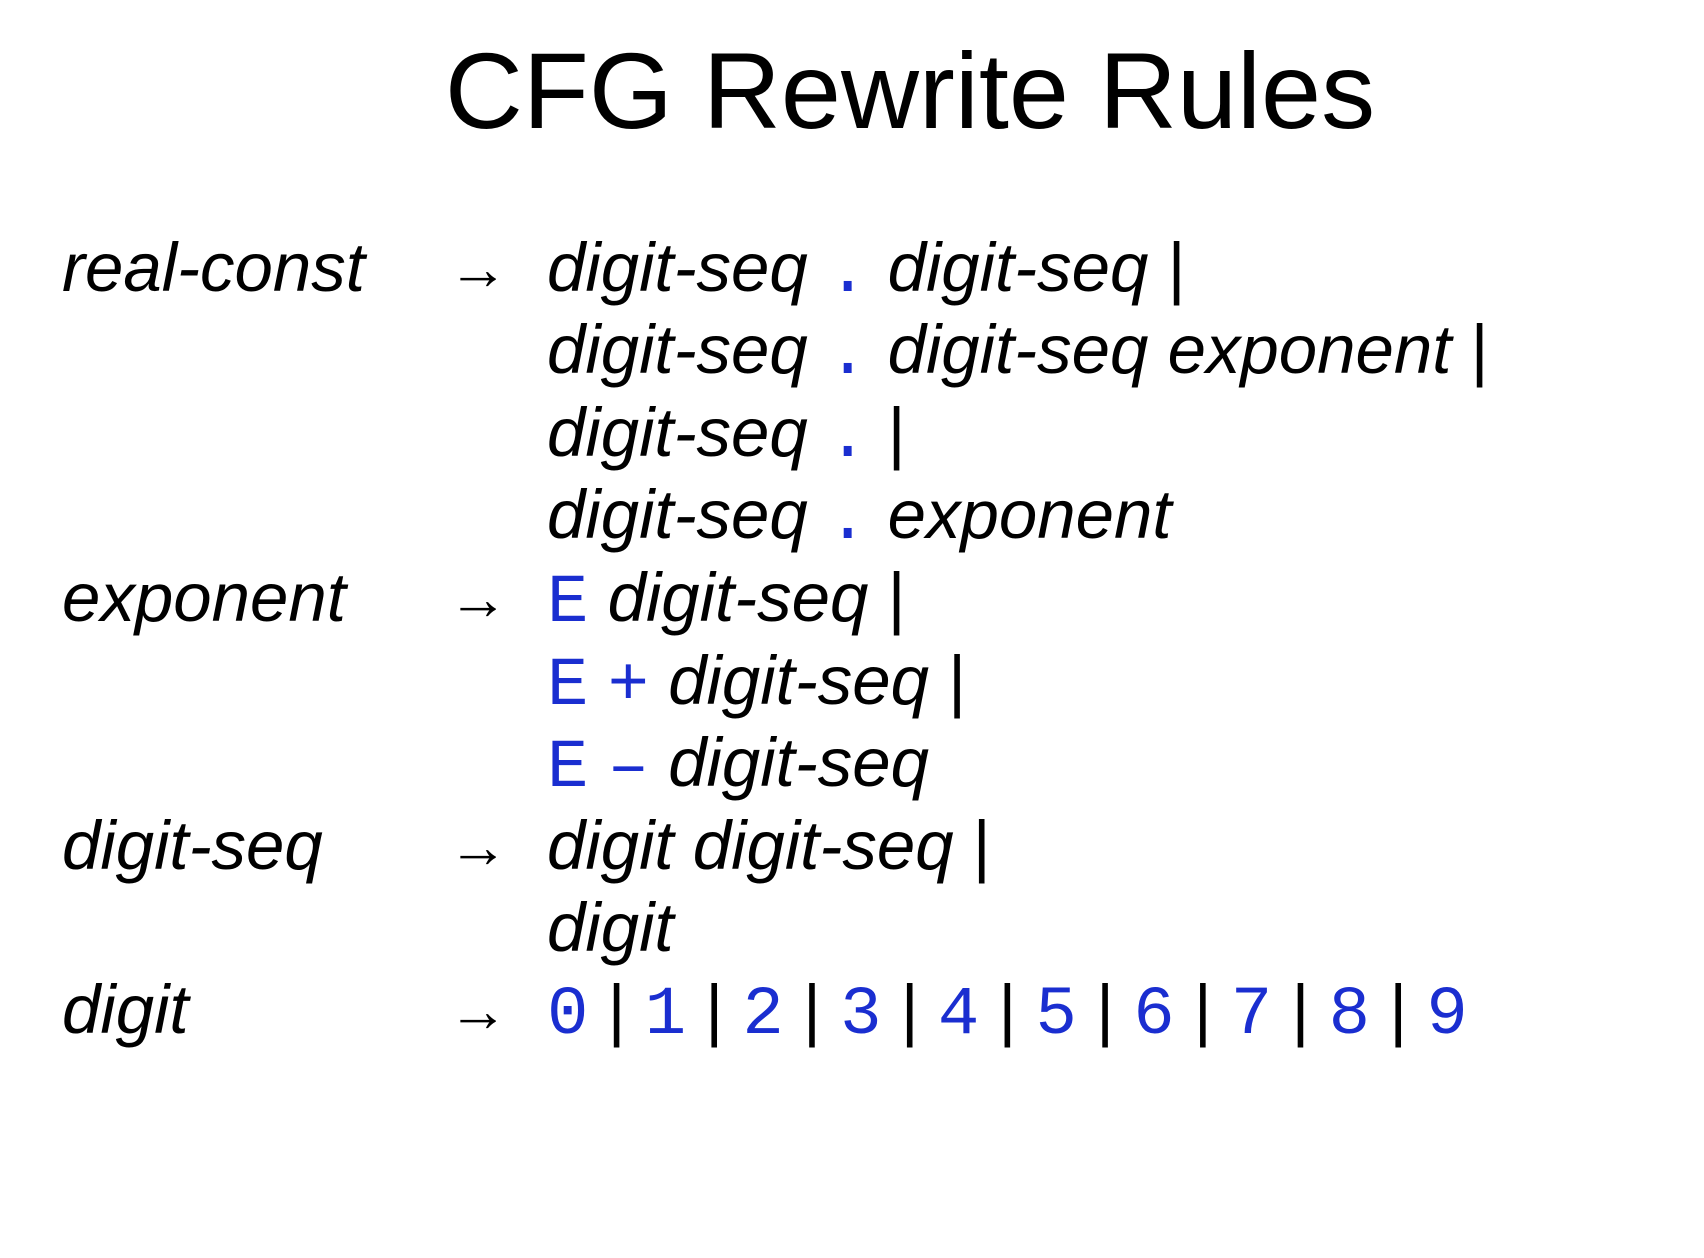 The image size is (1704, 1258). I want to click on rule-alternative: digit-seq . exponent, so click(859, 517).